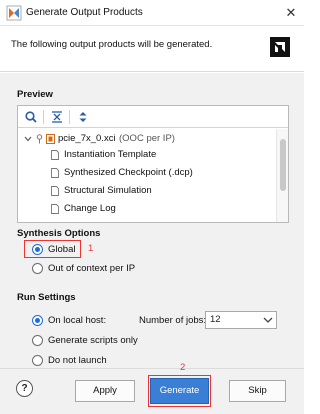 This screenshot has height=414, width=320. I want to click on ip-pin-icon, so click(39, 139).